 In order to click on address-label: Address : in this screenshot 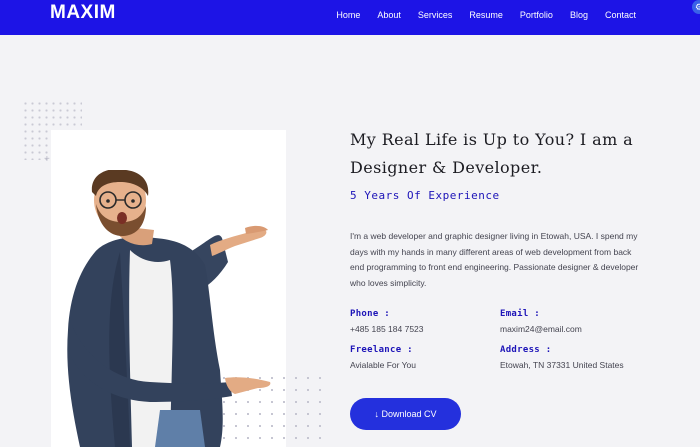, I will do `click(526, 350)`.